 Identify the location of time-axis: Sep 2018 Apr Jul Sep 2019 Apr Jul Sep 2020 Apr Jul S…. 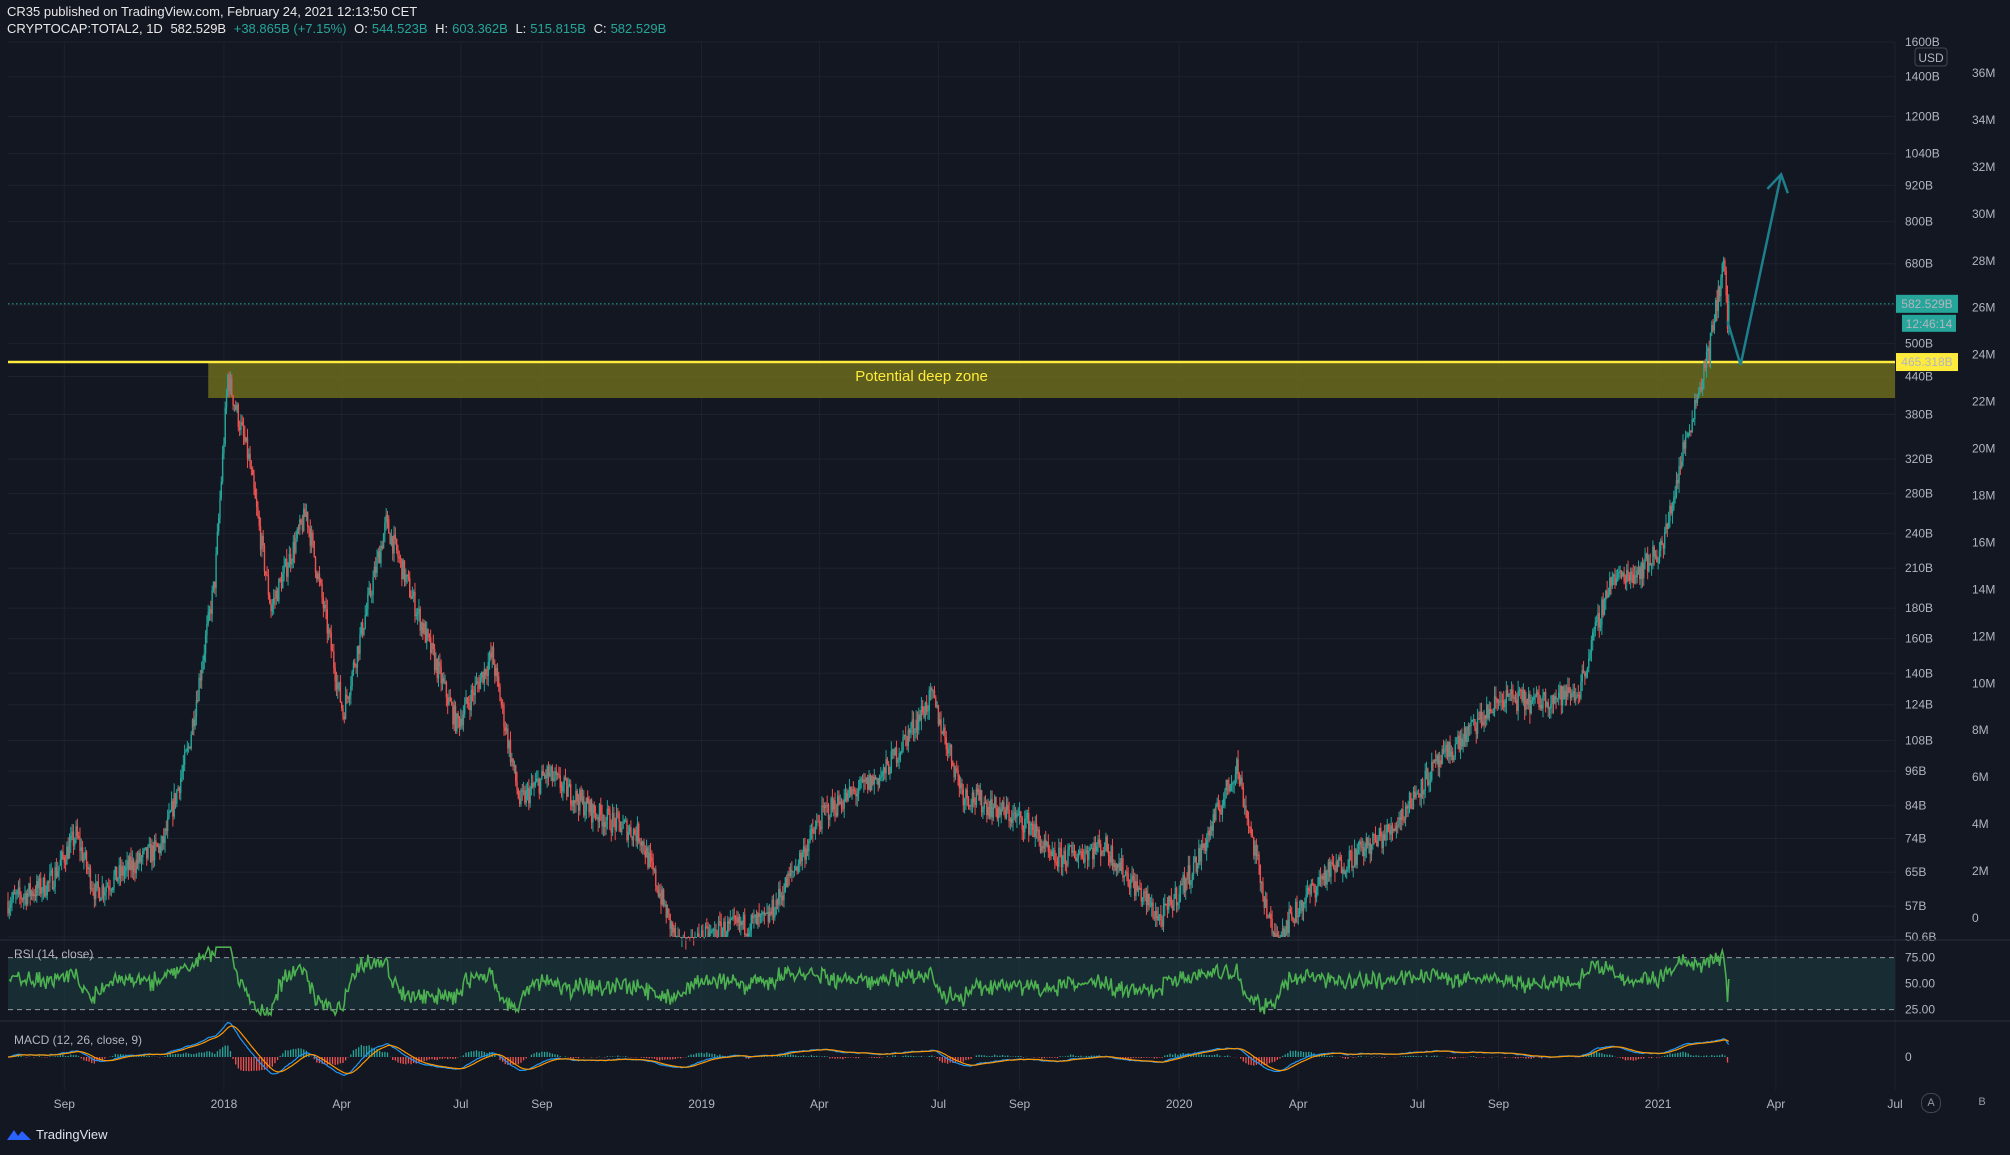
(978, 1104).